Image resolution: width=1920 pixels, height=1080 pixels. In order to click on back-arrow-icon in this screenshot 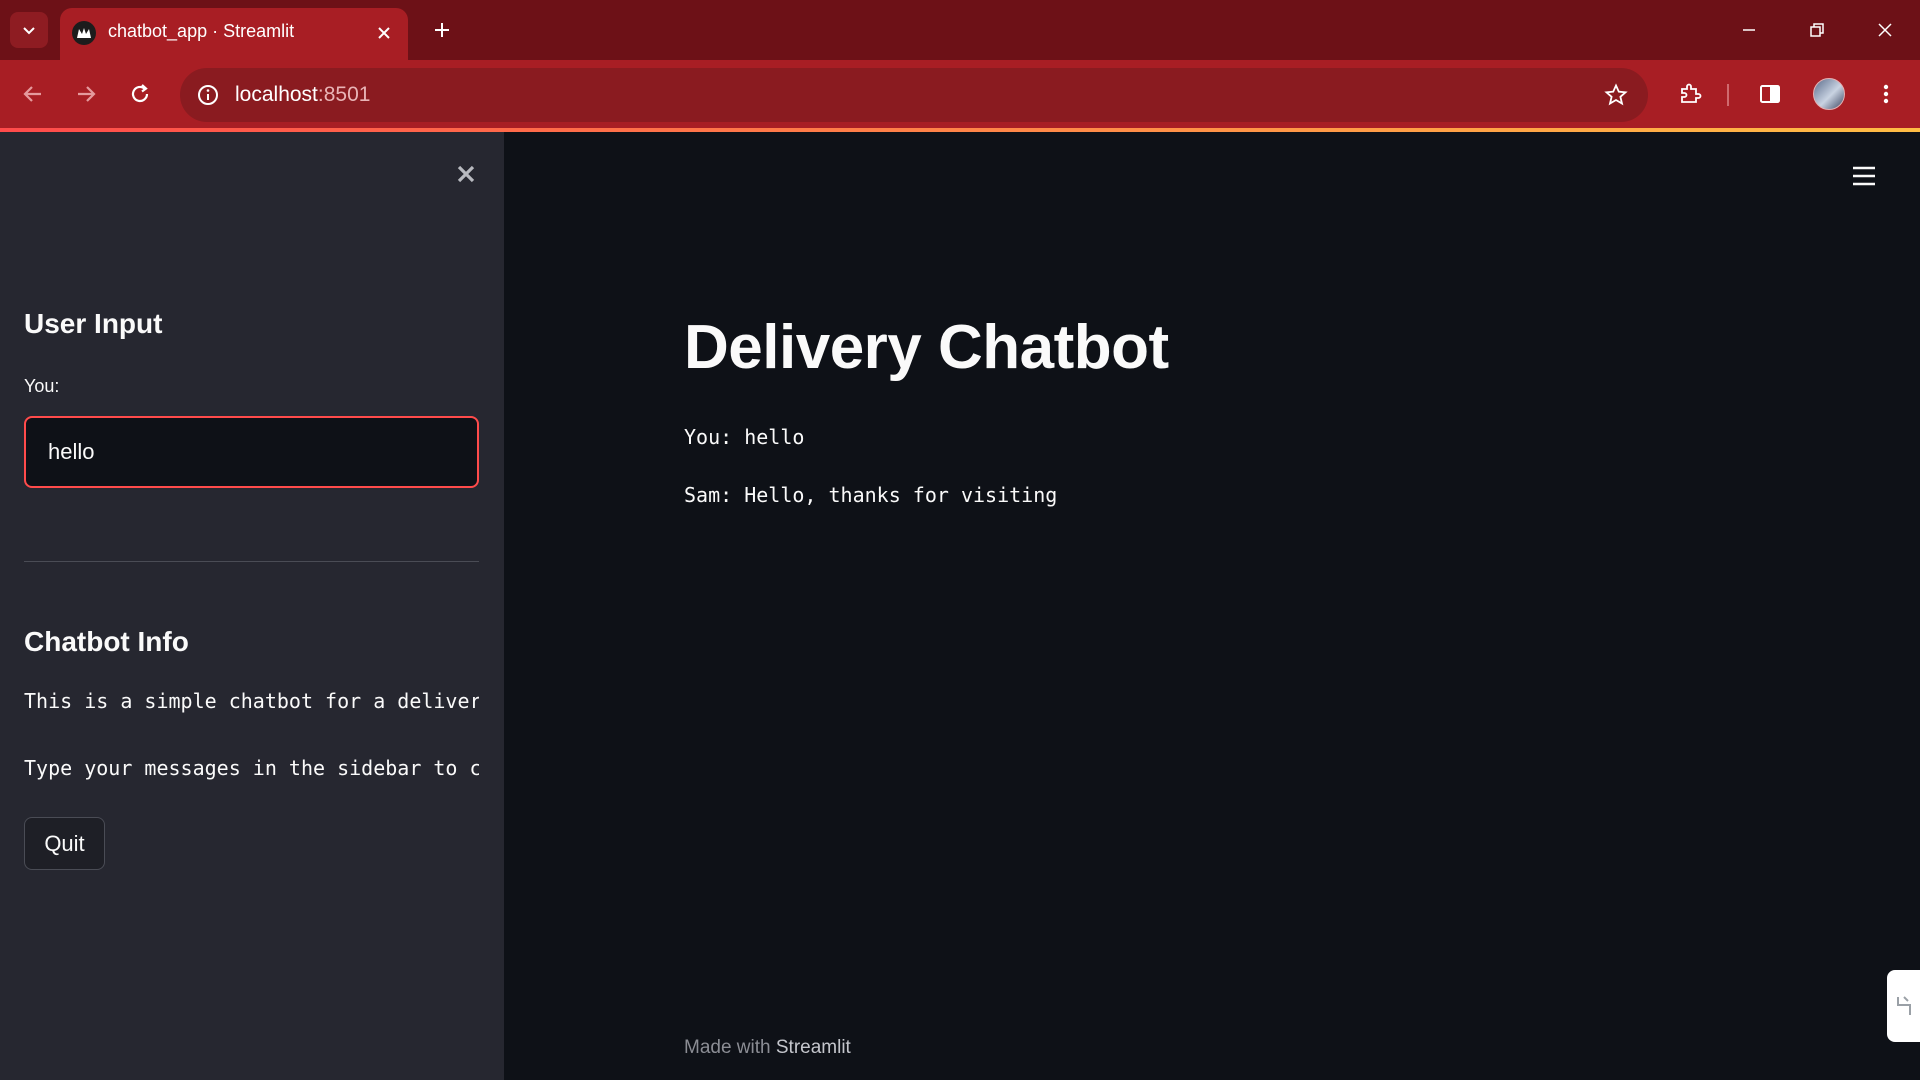, I will do `click(33, 94)`.